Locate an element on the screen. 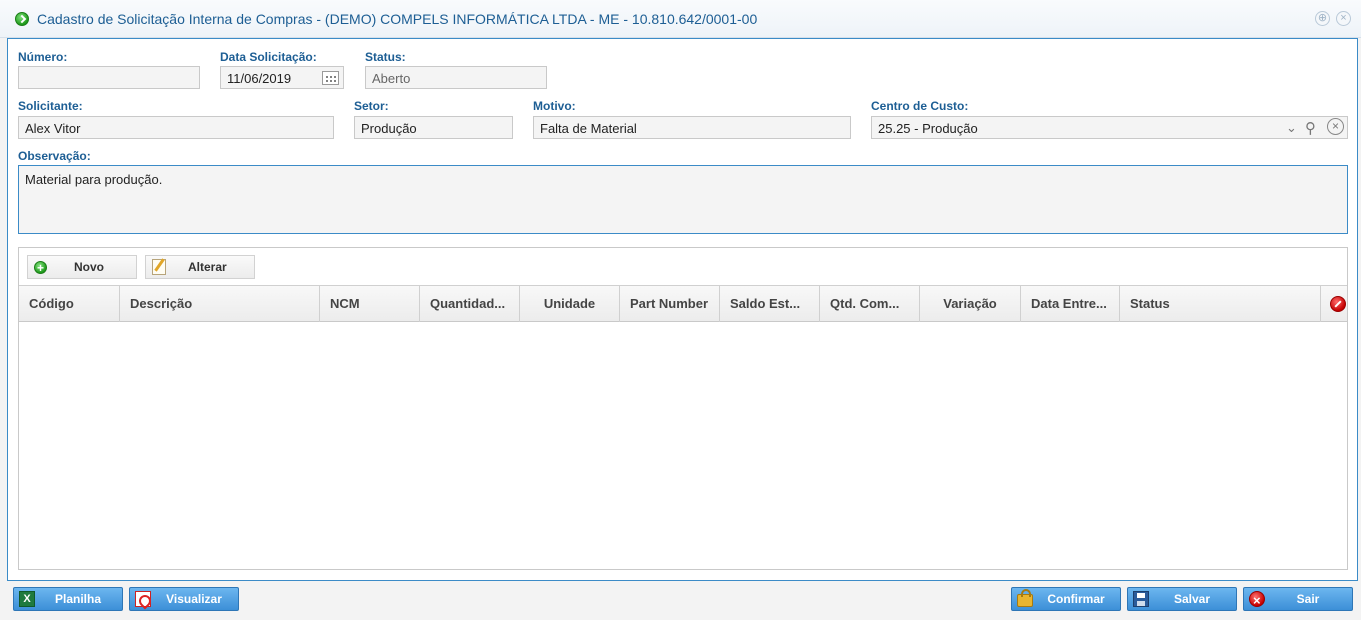 This screenshot has width=1361, height=620. data-solicitacao-value: 11/06/2019 is located at coordinates (259, 78).